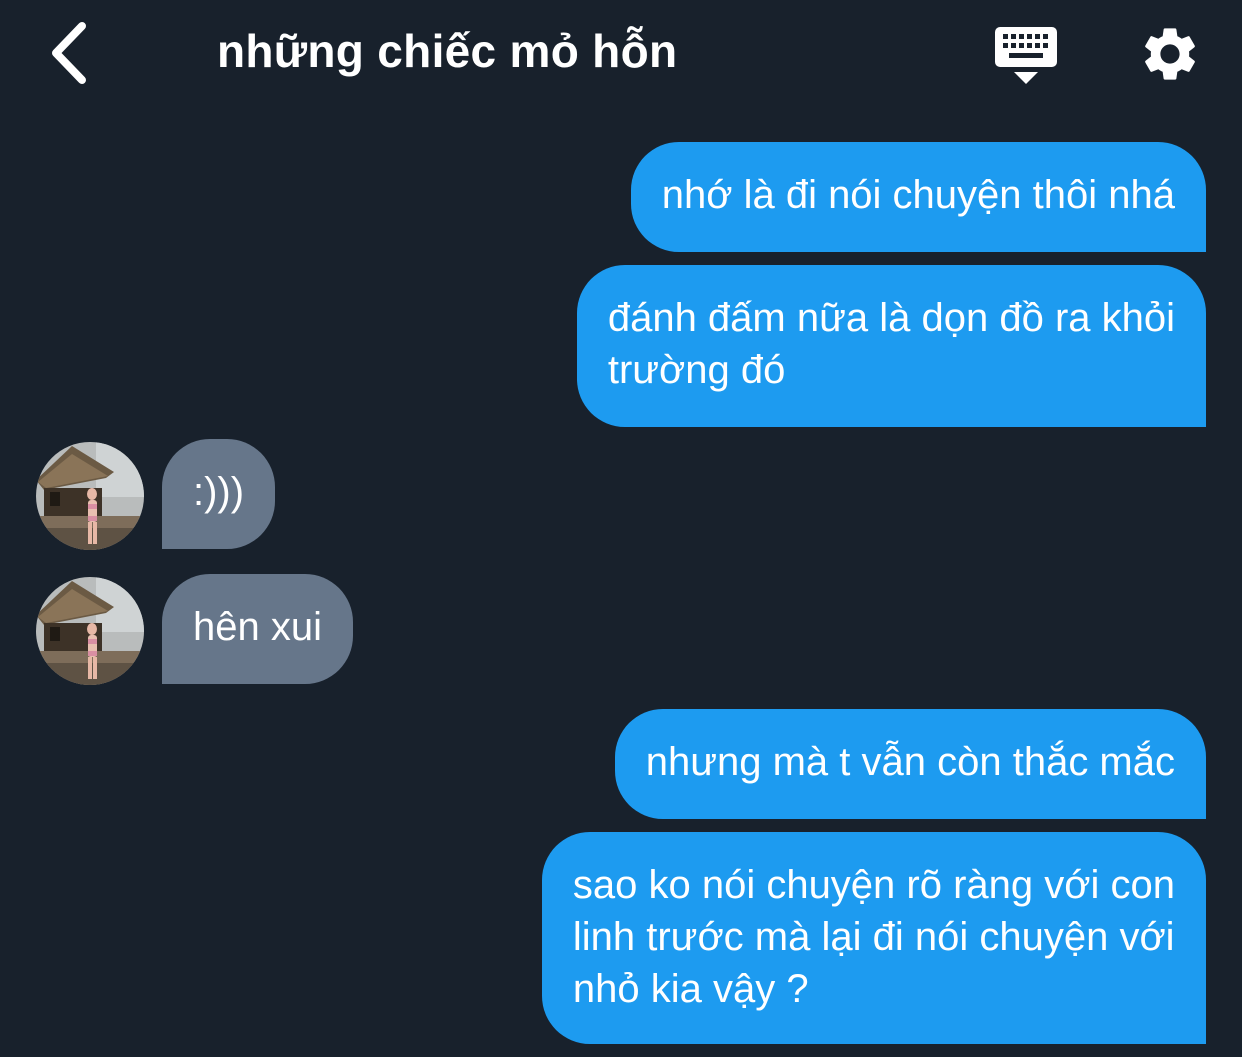 The image size is (1242, 1057). Describe the element at coordinates (891, 346) in the screenshot. I see `message-bubble-outgoing: đánh đấm nữa là dọn đồ ra khỏi trường đó` at that location.